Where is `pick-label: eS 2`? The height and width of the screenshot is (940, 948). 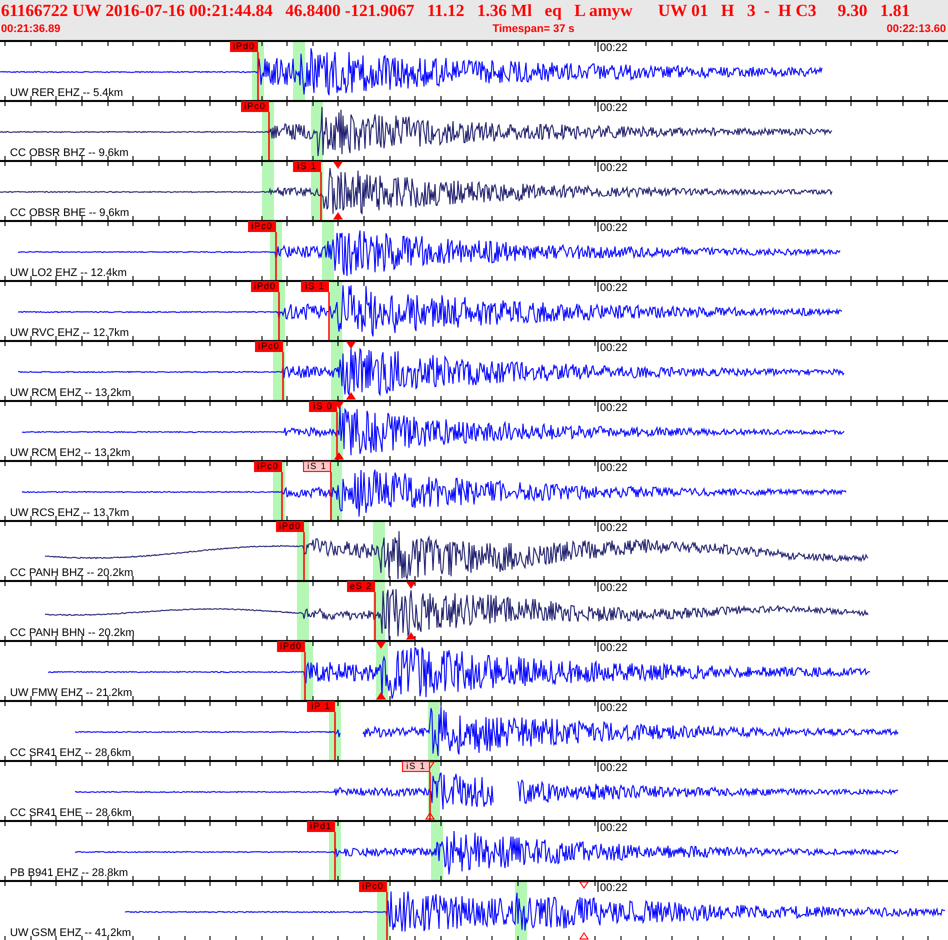 pick-label: eS 2 is located at coordinates (361, 586).